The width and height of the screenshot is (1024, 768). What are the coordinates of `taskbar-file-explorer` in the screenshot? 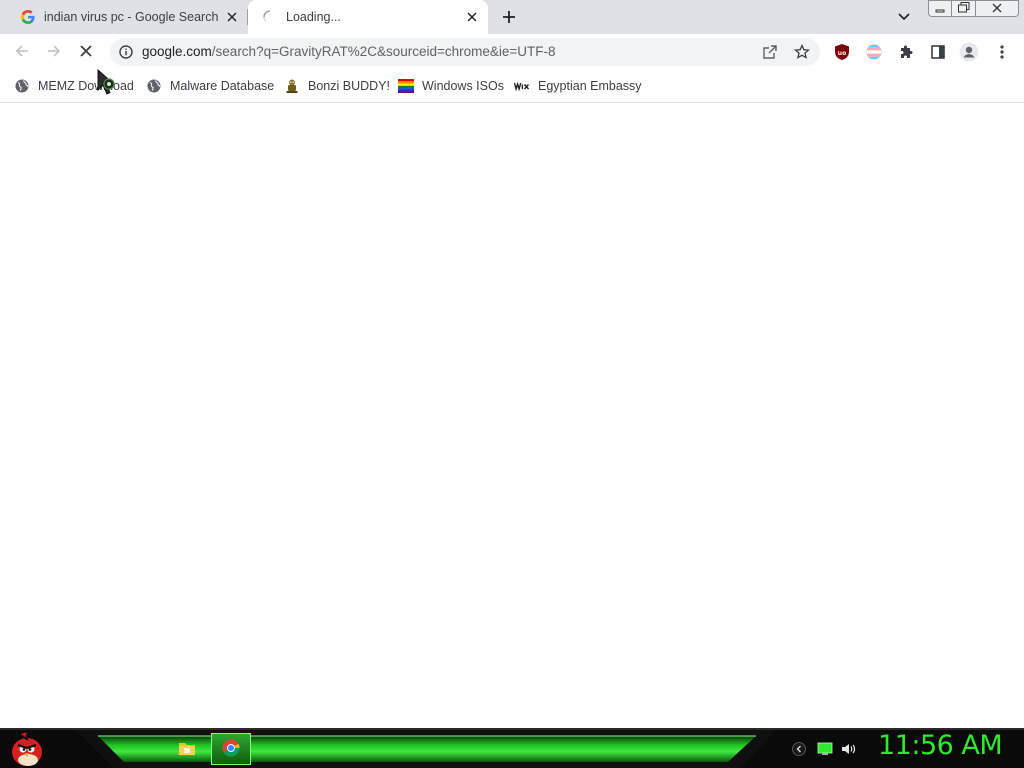 It's located at (187, 749).